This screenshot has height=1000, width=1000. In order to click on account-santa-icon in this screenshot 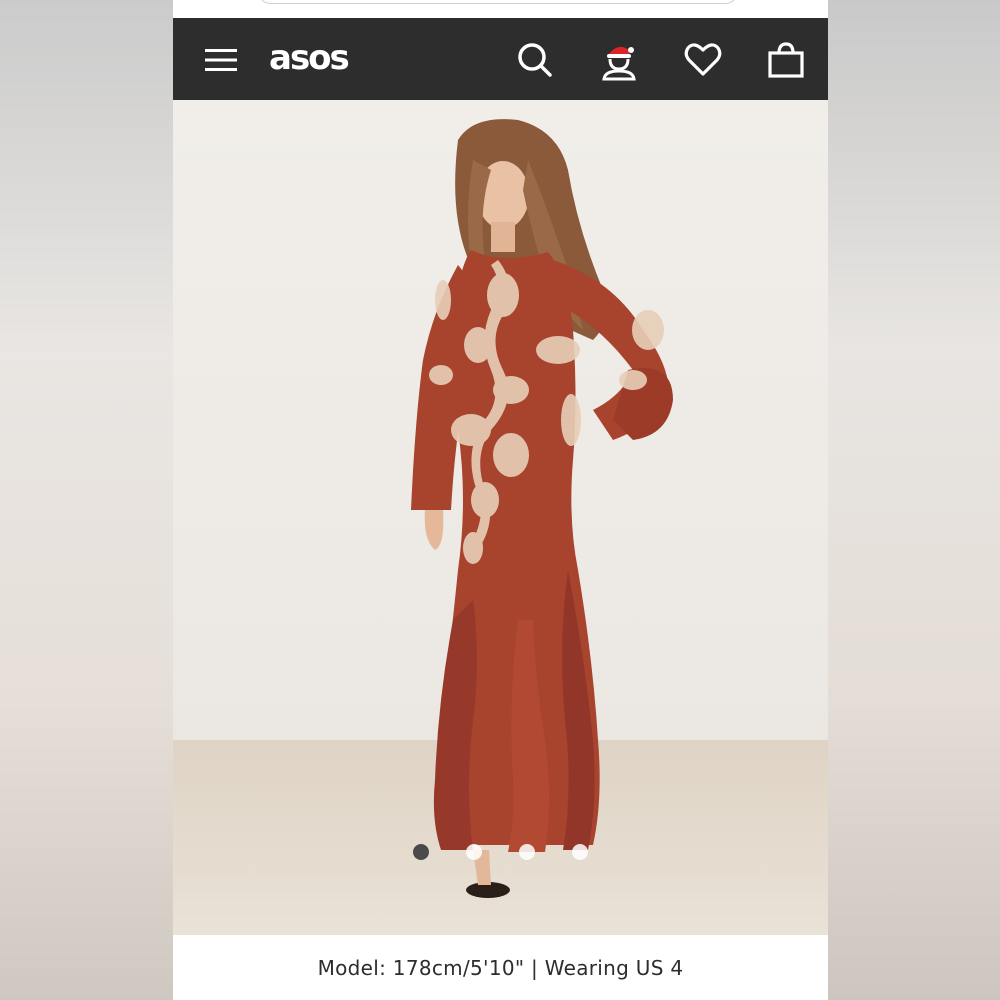, I will do `click(619, 63)`.